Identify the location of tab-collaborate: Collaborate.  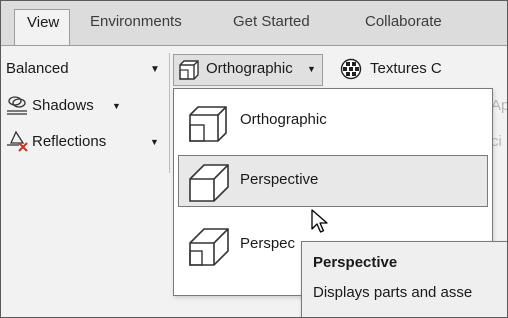
(403, 21).